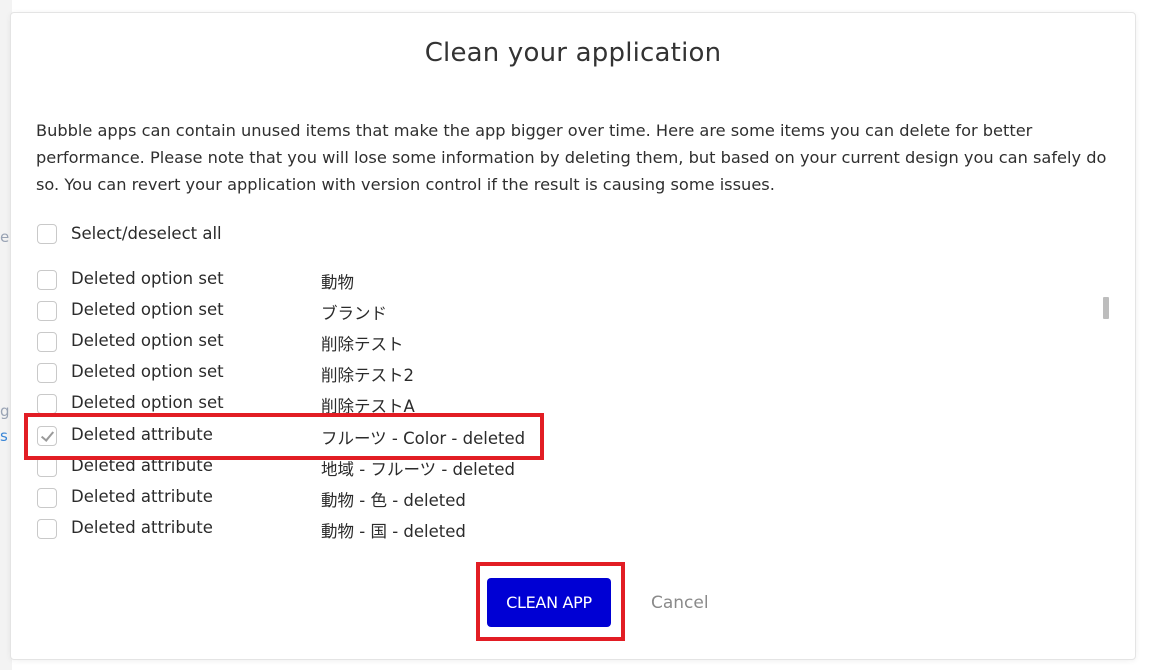 This screenshot has height=670, width=1153. What do you see at coordinates (362, 344) in the screenshot?
I see `item-name: 削除テスト` at bounding box center [362, 344].